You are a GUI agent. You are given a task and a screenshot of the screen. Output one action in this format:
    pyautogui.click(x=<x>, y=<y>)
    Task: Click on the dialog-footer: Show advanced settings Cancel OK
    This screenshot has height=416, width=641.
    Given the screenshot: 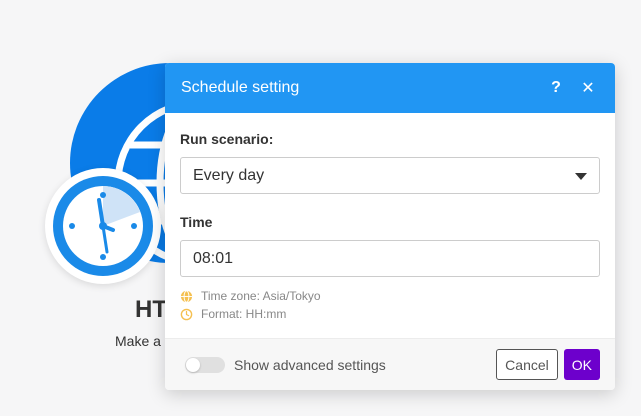 What is the action you would take?
    pyautogui.click(x=390, y=364)
    